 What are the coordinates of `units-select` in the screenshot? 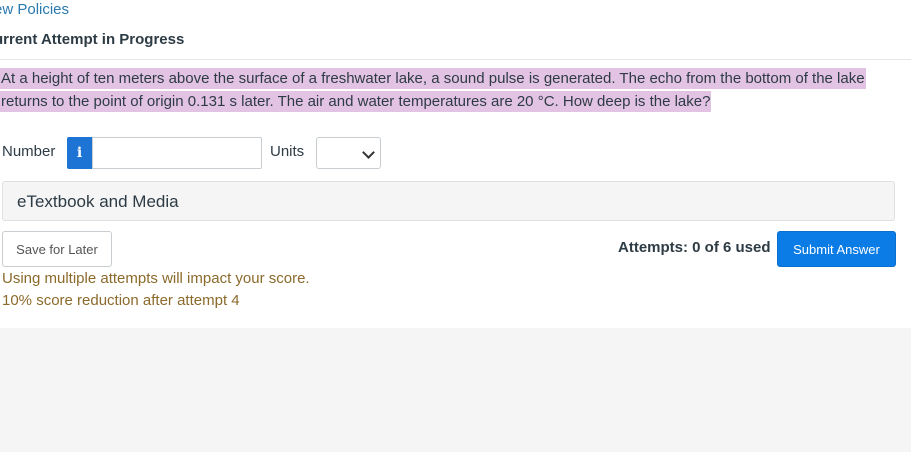 It's located at (348, 153).